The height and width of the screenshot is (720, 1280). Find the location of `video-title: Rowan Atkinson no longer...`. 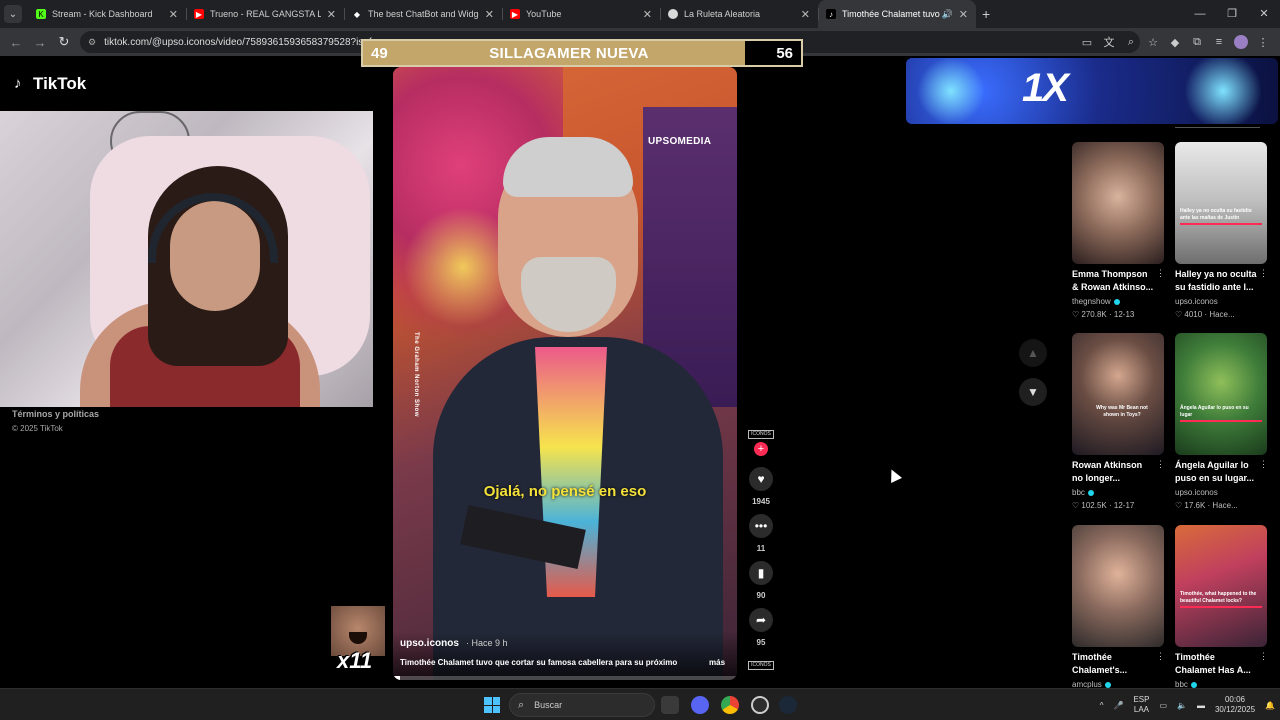

video-title: Rowan Atkinson no longer... is located at coordinates (1113, 472).